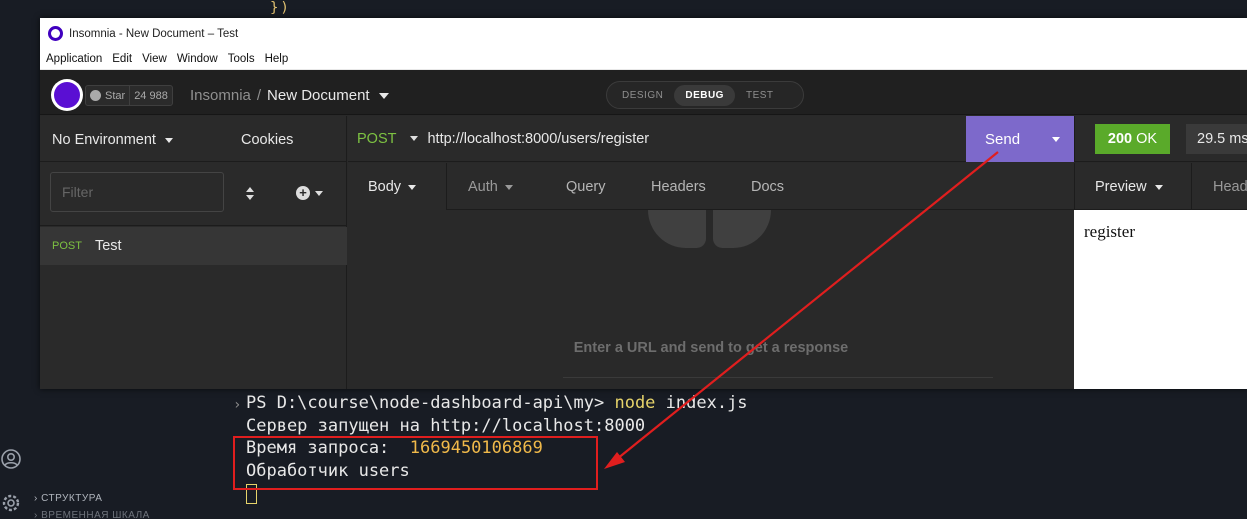 The height and width of the screenshot is (519, 1247). I want to click on tab-query: Query, so click(586, 187).